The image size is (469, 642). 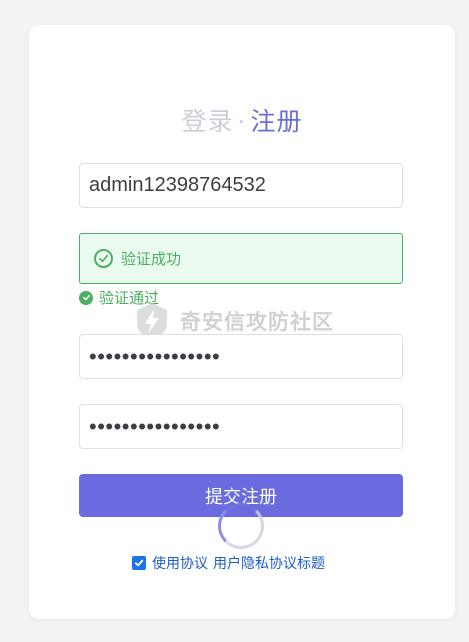 I want to click on agreement-label: 使用协议, so click(x=180, y=563).